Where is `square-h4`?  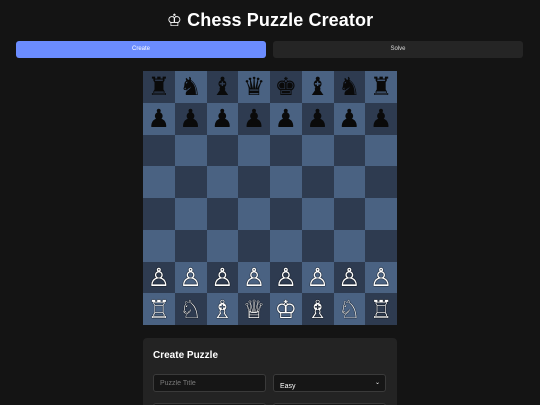
square-h4 is located at coordinates (381, 214).